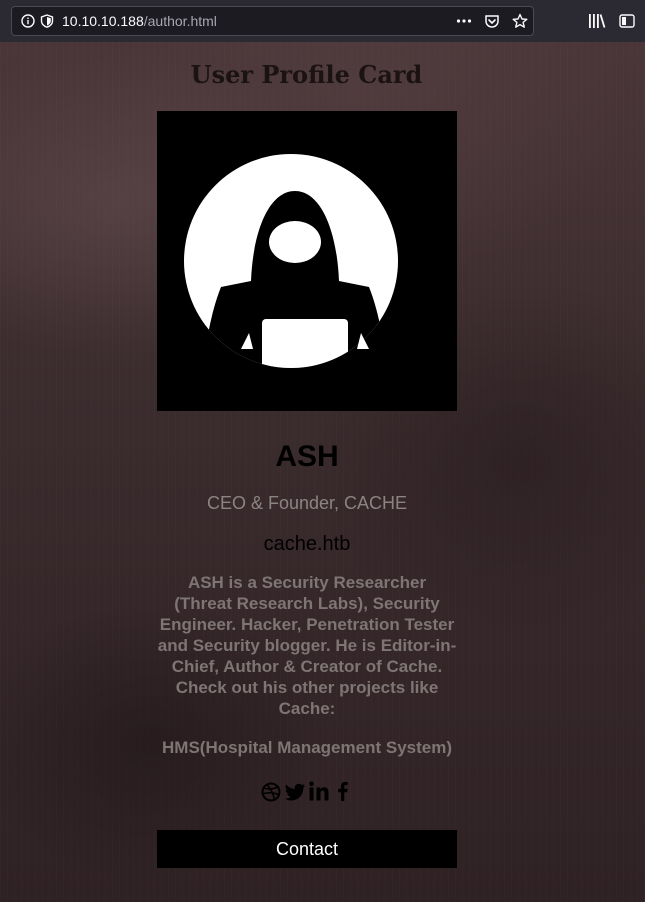  I want to click on social-links, so click(307, 792).